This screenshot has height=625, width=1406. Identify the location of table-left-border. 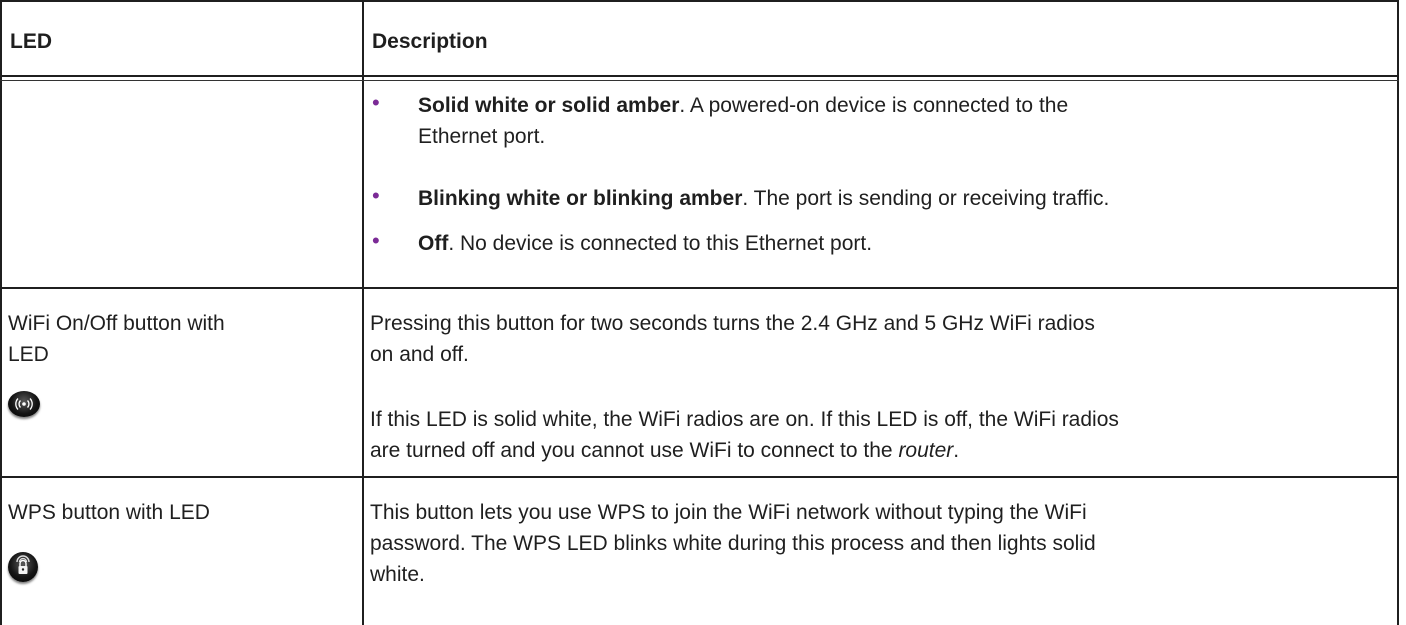
(1, 312).